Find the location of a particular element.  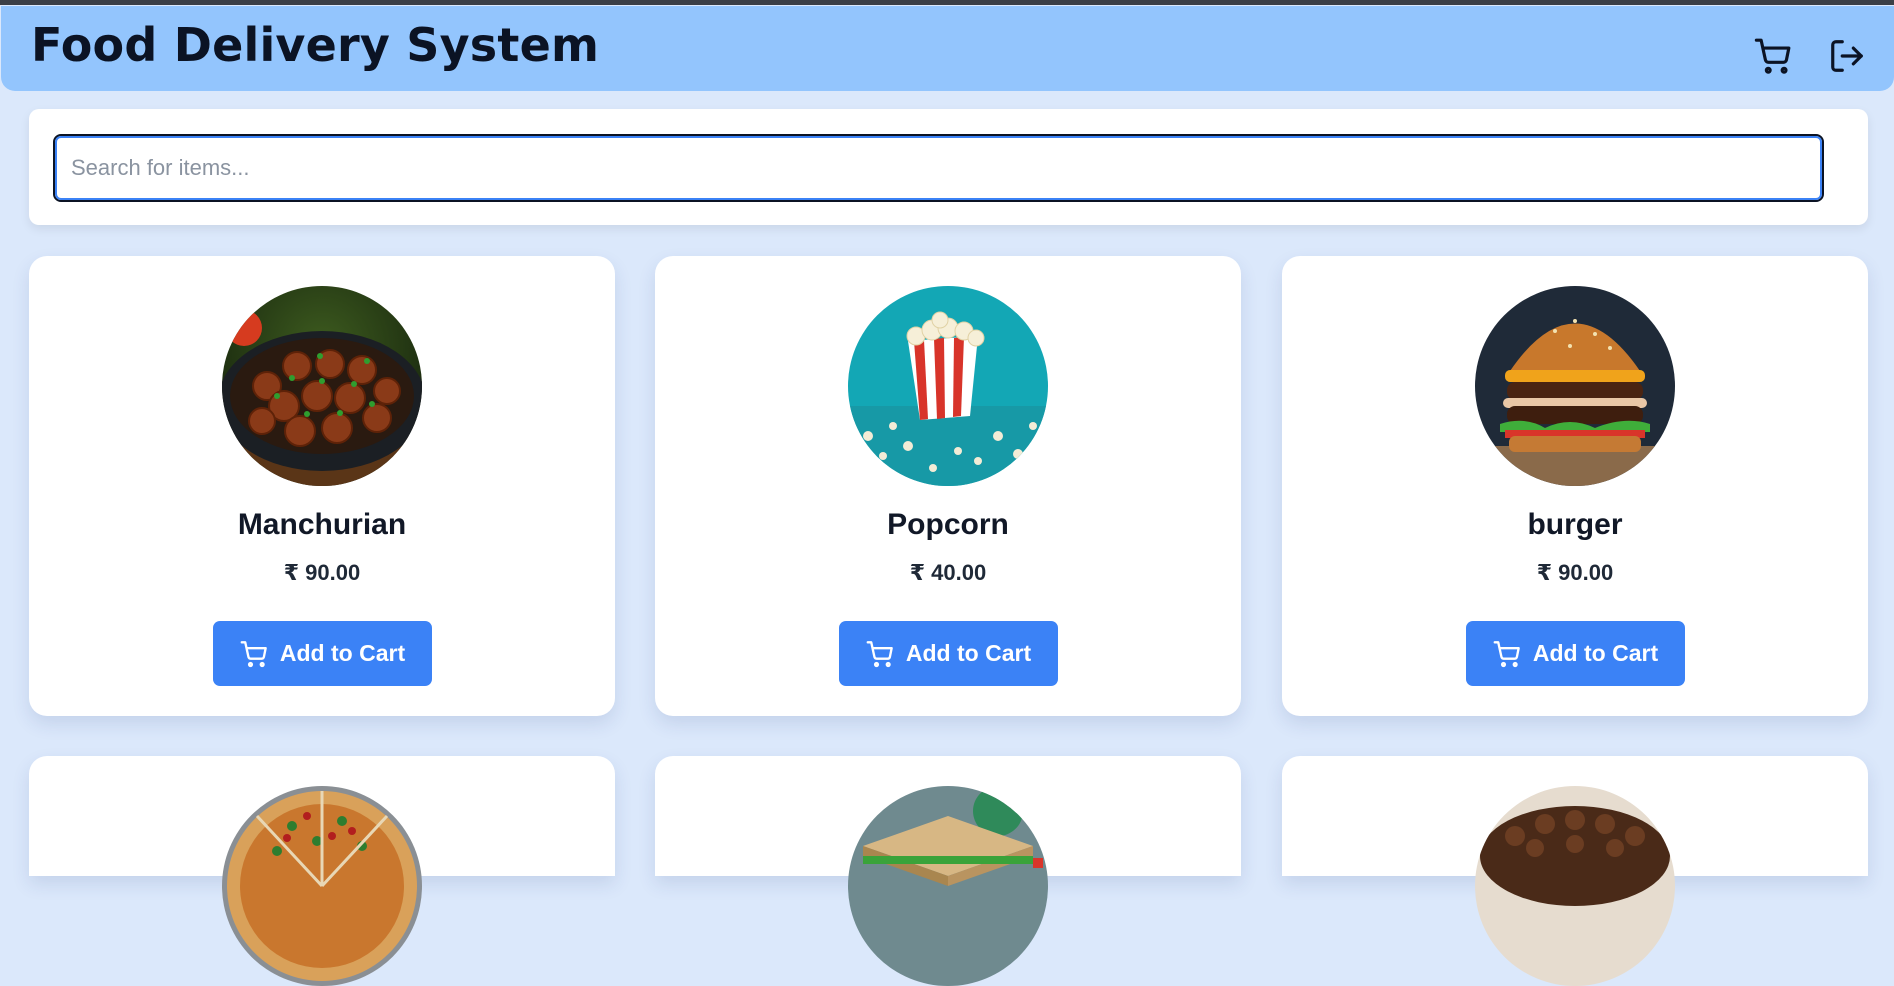

app-header: Food Delivery System is located at coordinates (947, 48).